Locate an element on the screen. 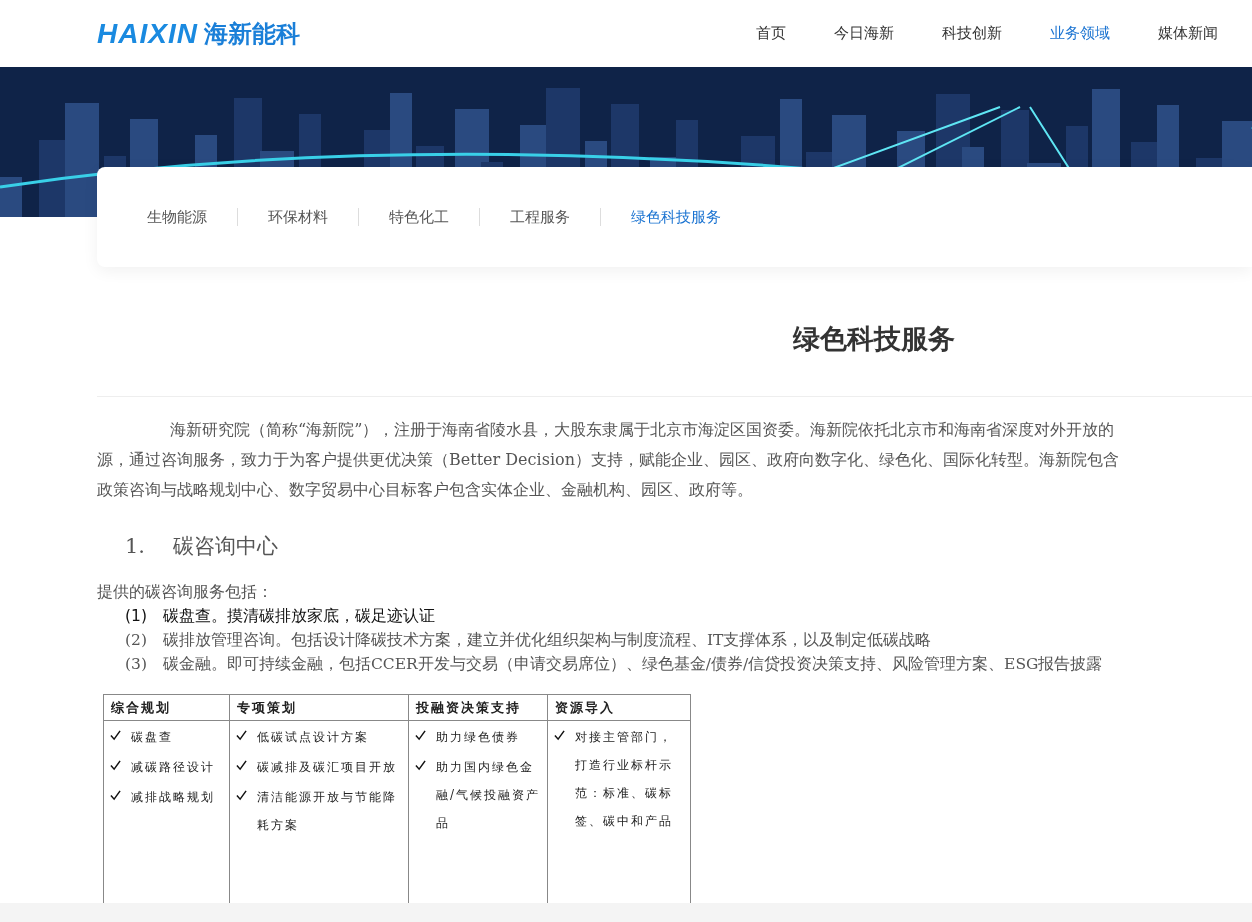  page-title: 绿色科技服务 is located at coordinates (874, 339).